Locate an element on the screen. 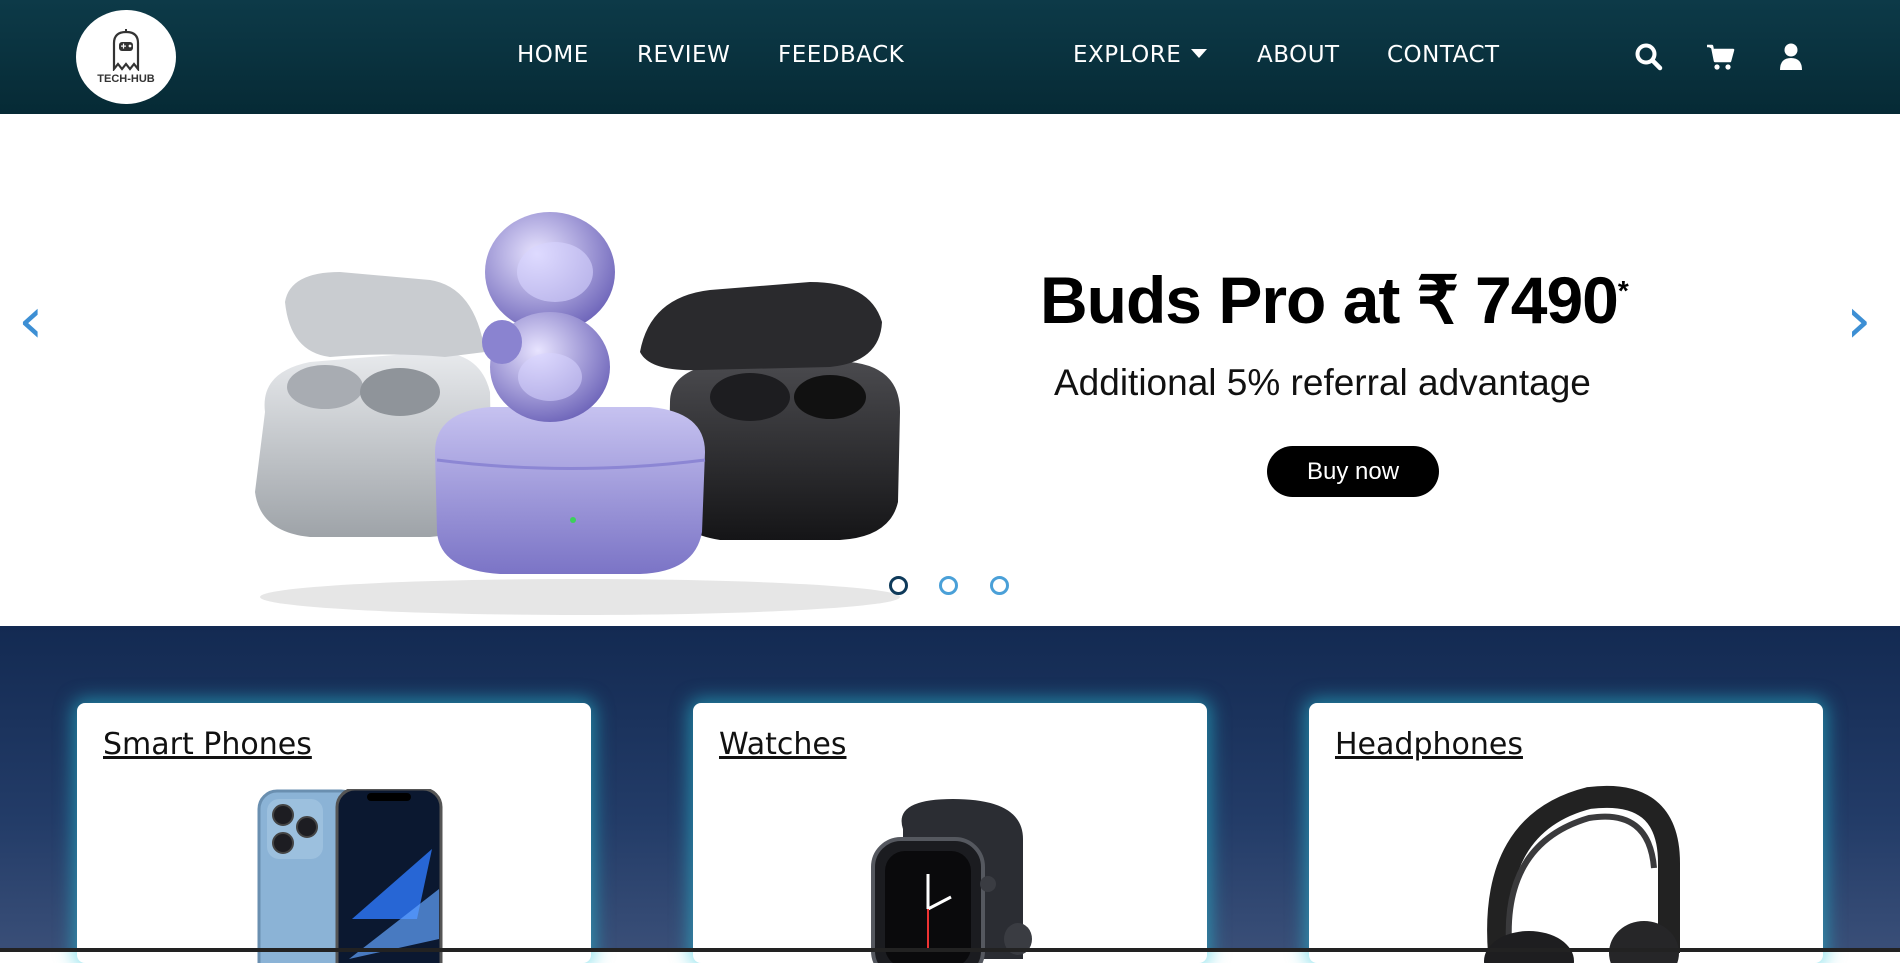 This screenshot has width=1900, height=963. watch-image is located at coordinates (951, 881).